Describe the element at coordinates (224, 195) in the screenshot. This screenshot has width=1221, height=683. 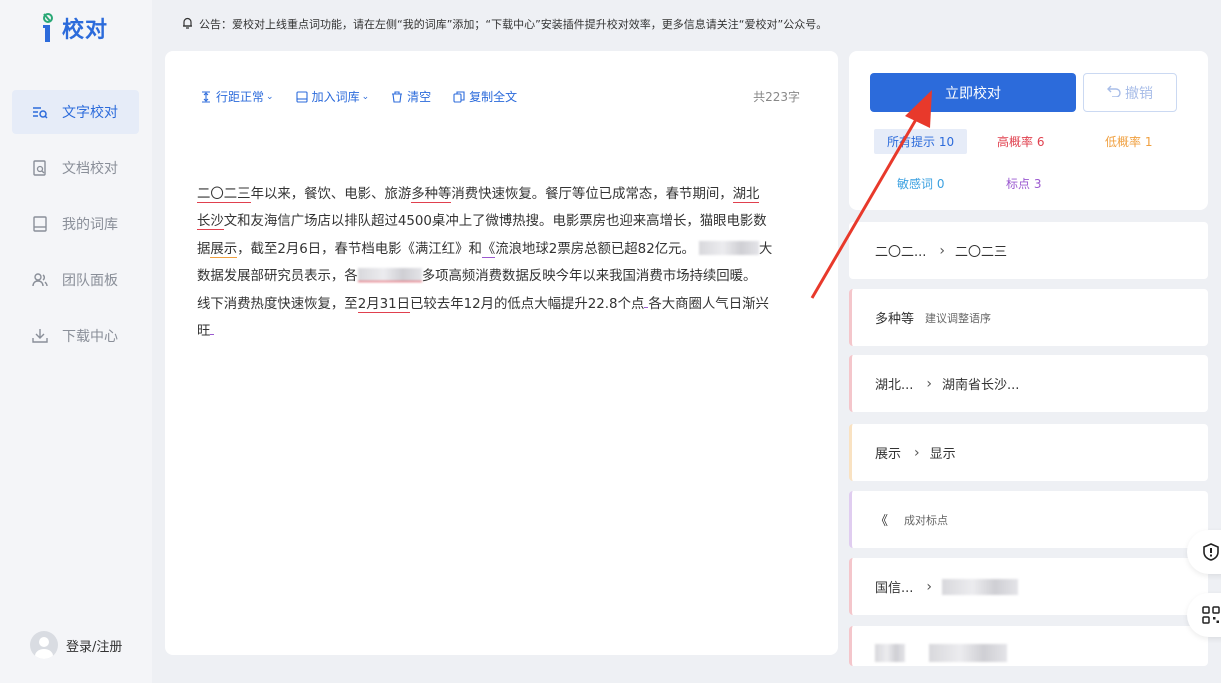
I see `error-mark: 二〇二三` at that location.